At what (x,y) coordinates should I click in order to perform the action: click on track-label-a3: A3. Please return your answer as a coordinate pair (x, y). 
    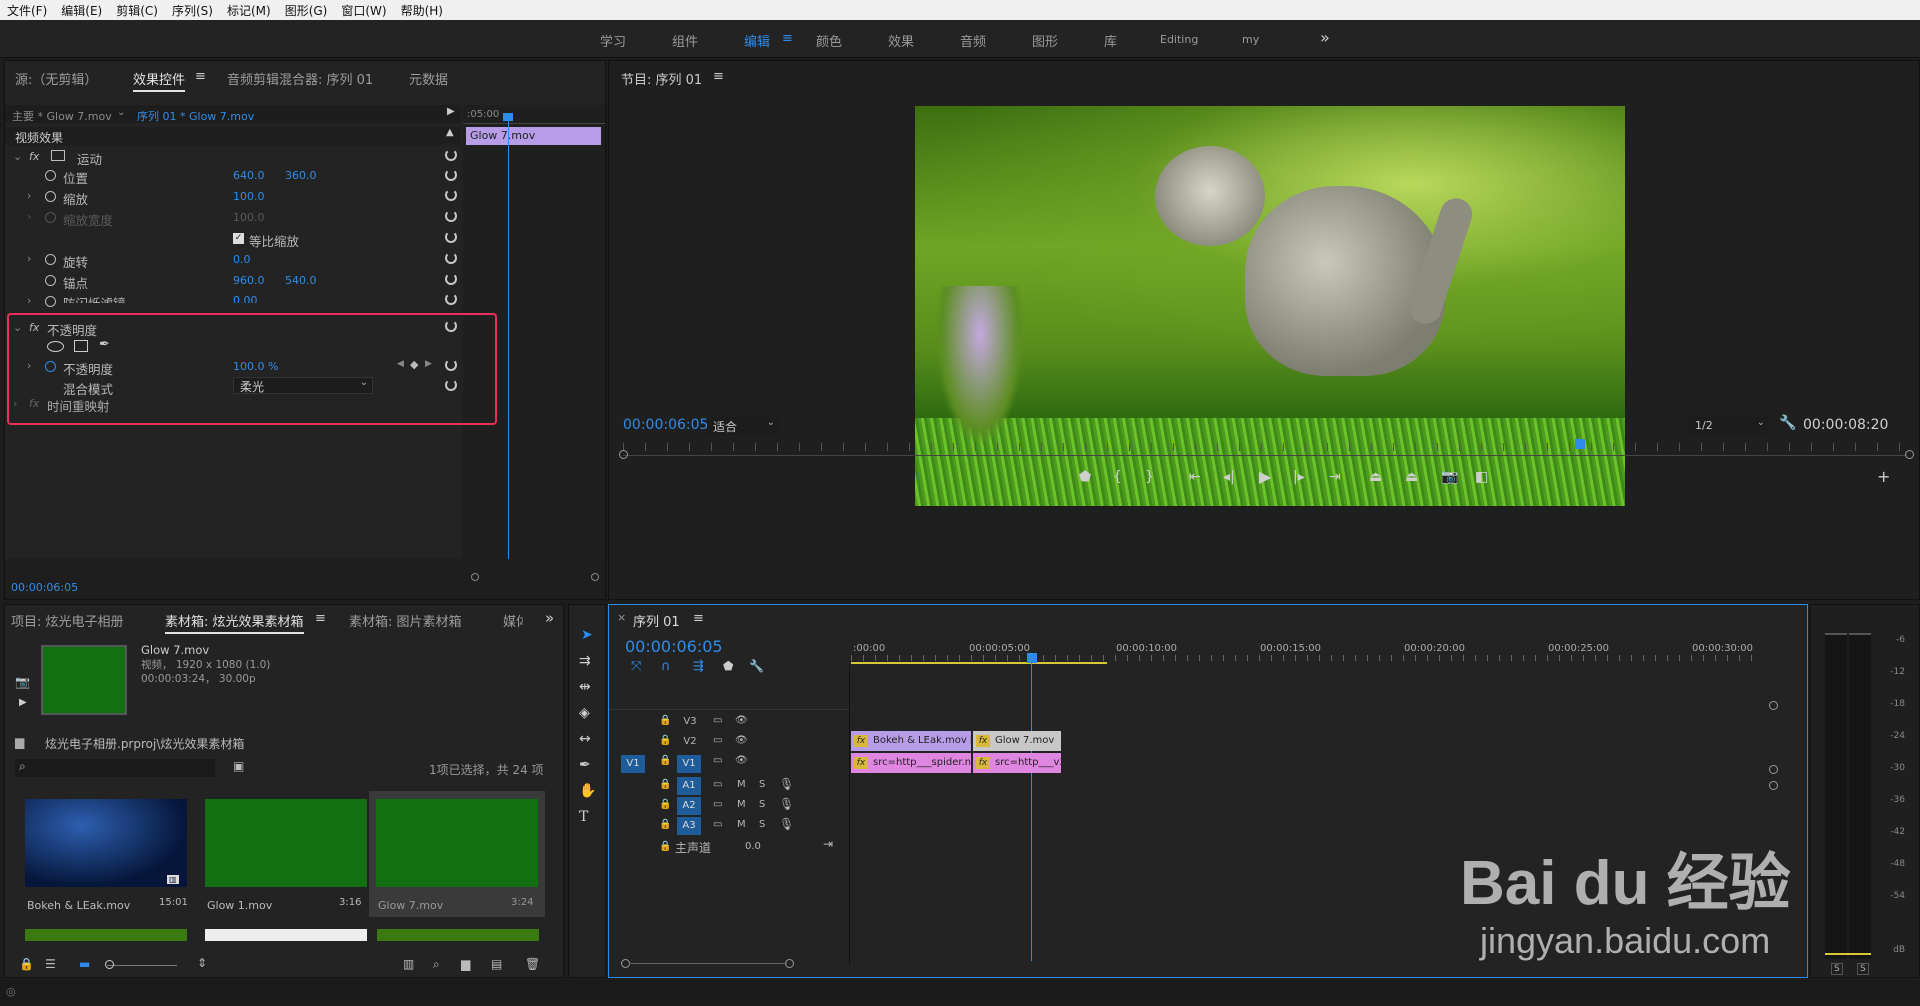
    Looking at the image, I should click on (689, 826).